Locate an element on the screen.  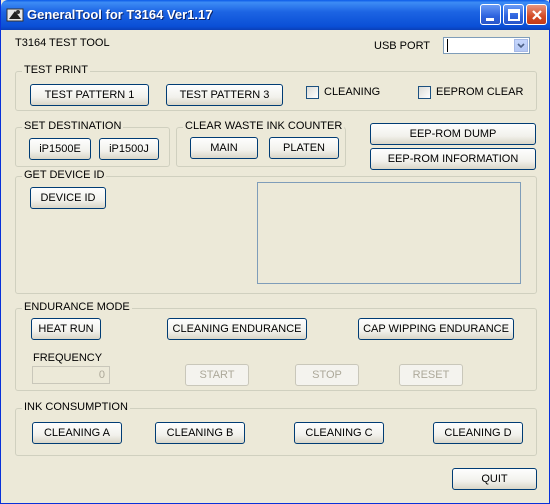
main-counter-button: MAIN is located at coordinates (224, 148).